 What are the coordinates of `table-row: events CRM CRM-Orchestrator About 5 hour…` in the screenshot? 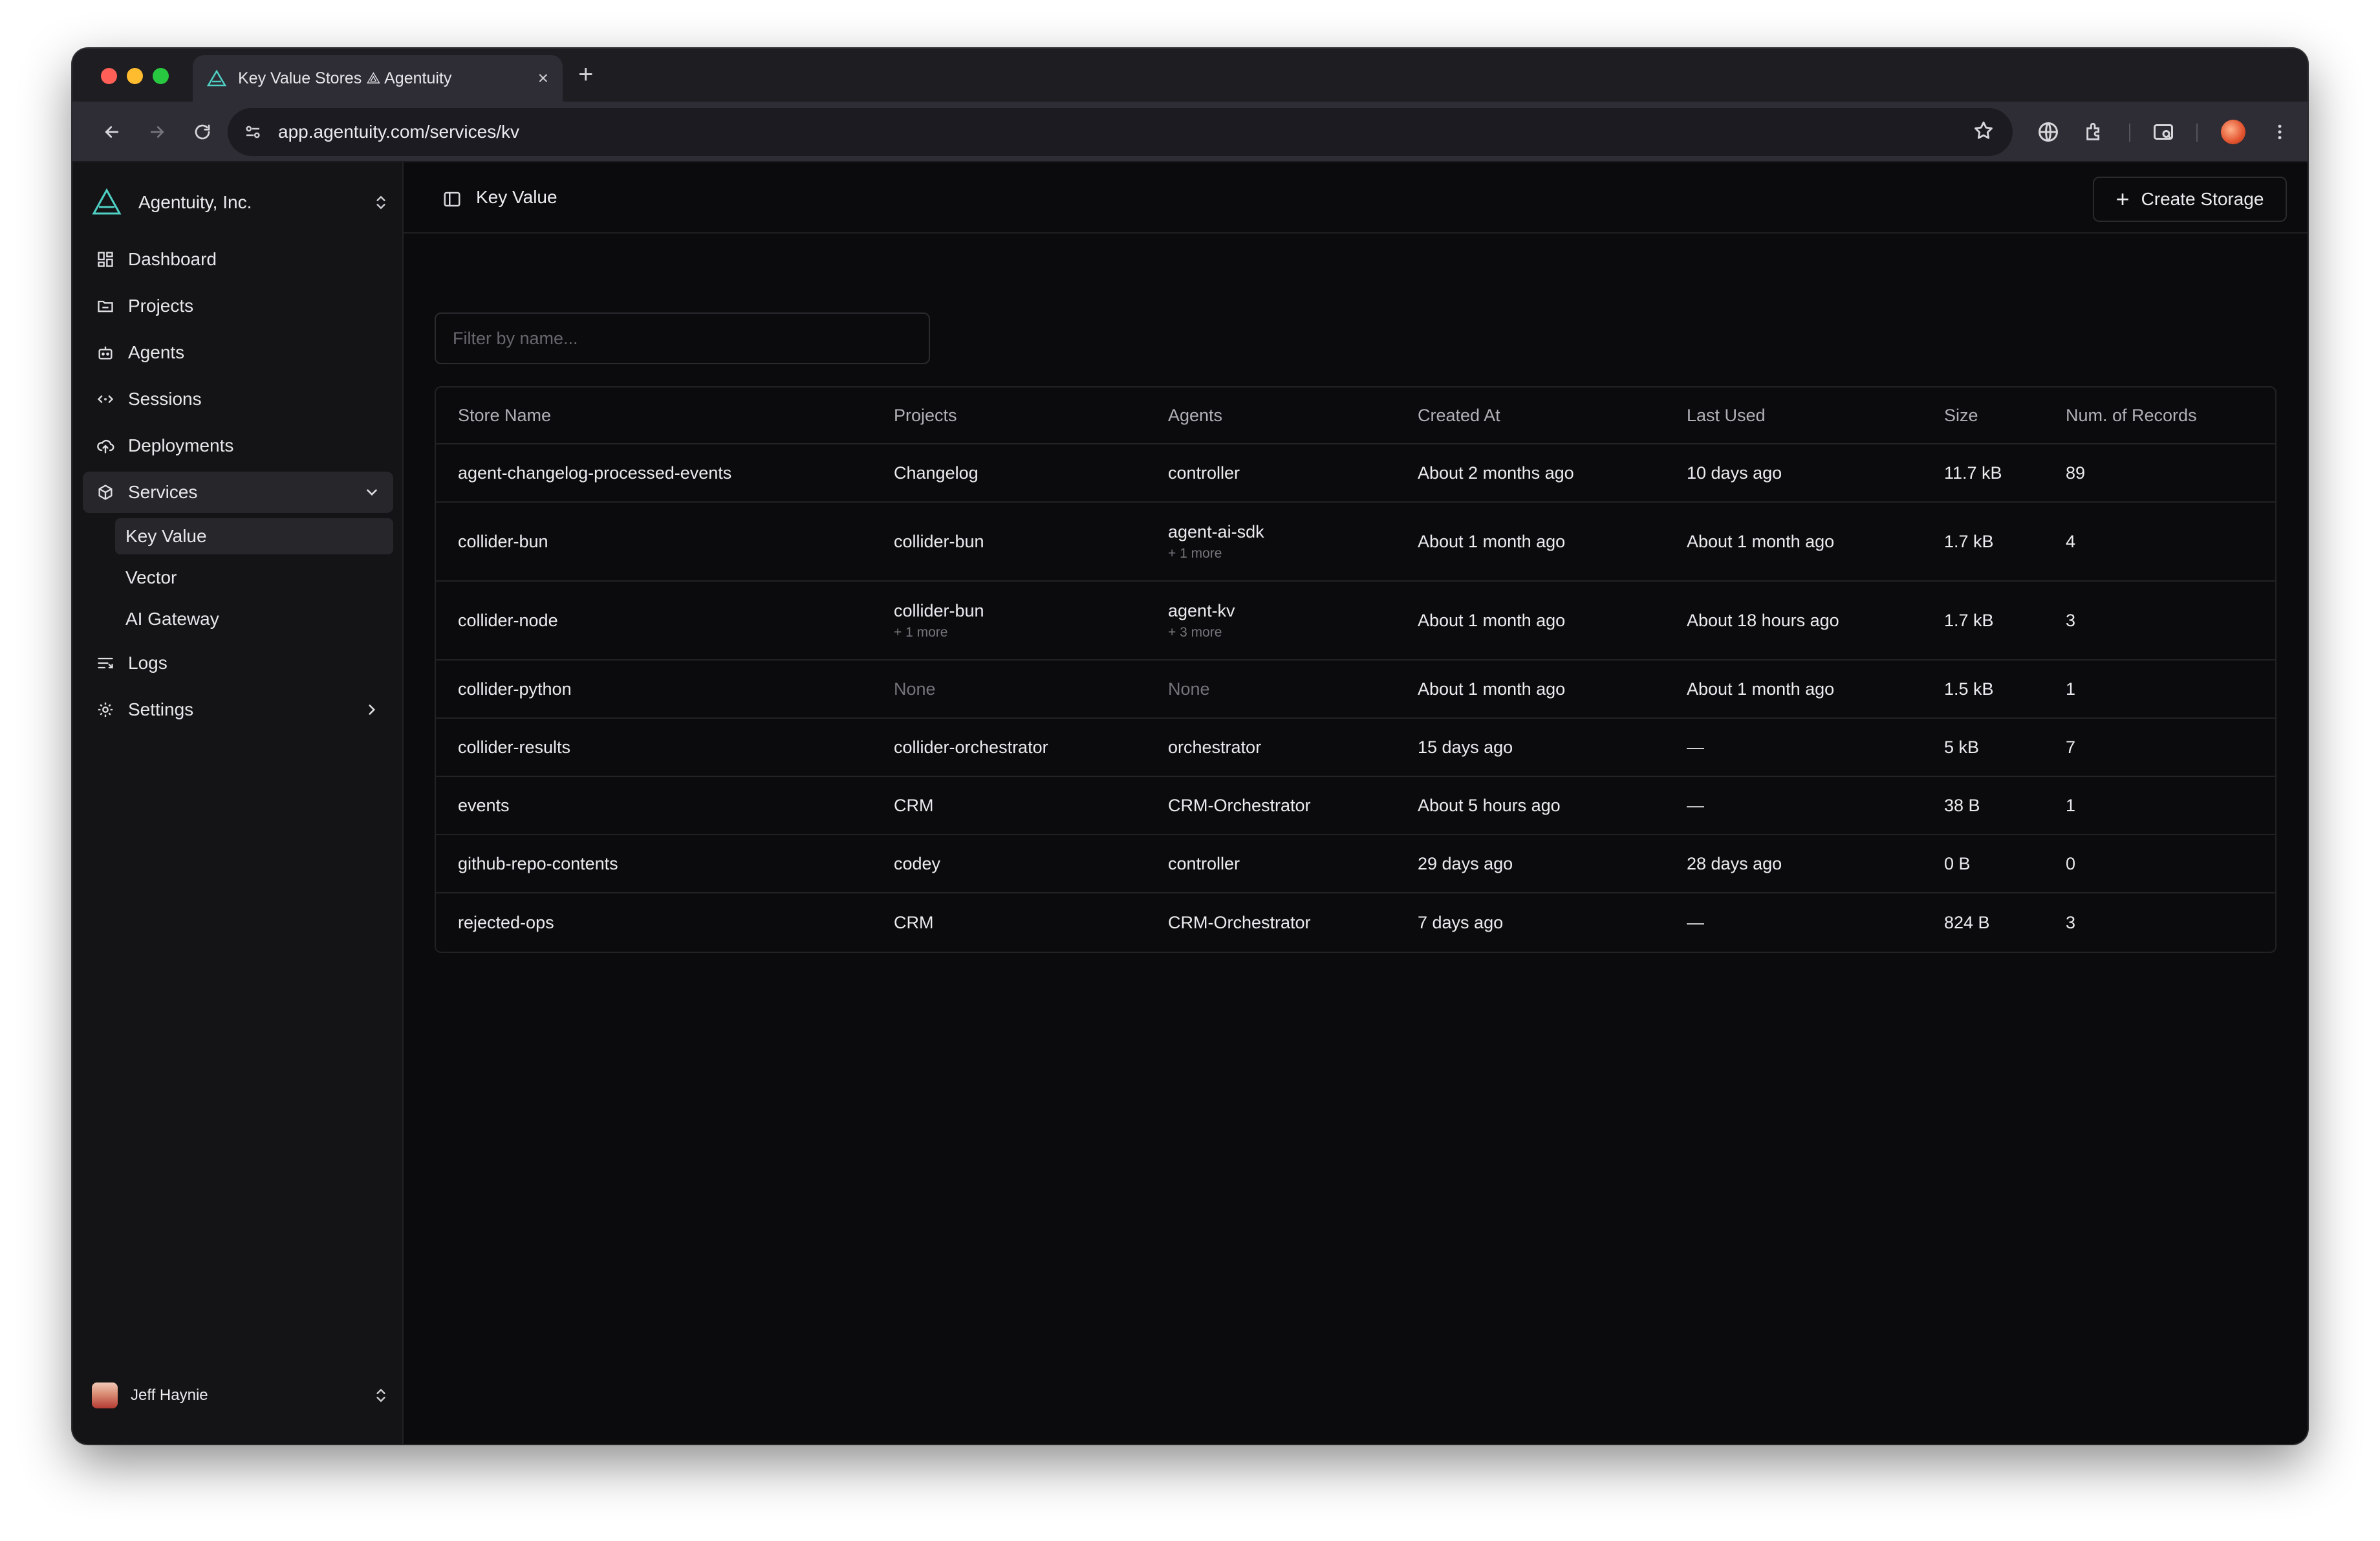 It's located at (1355, 806).